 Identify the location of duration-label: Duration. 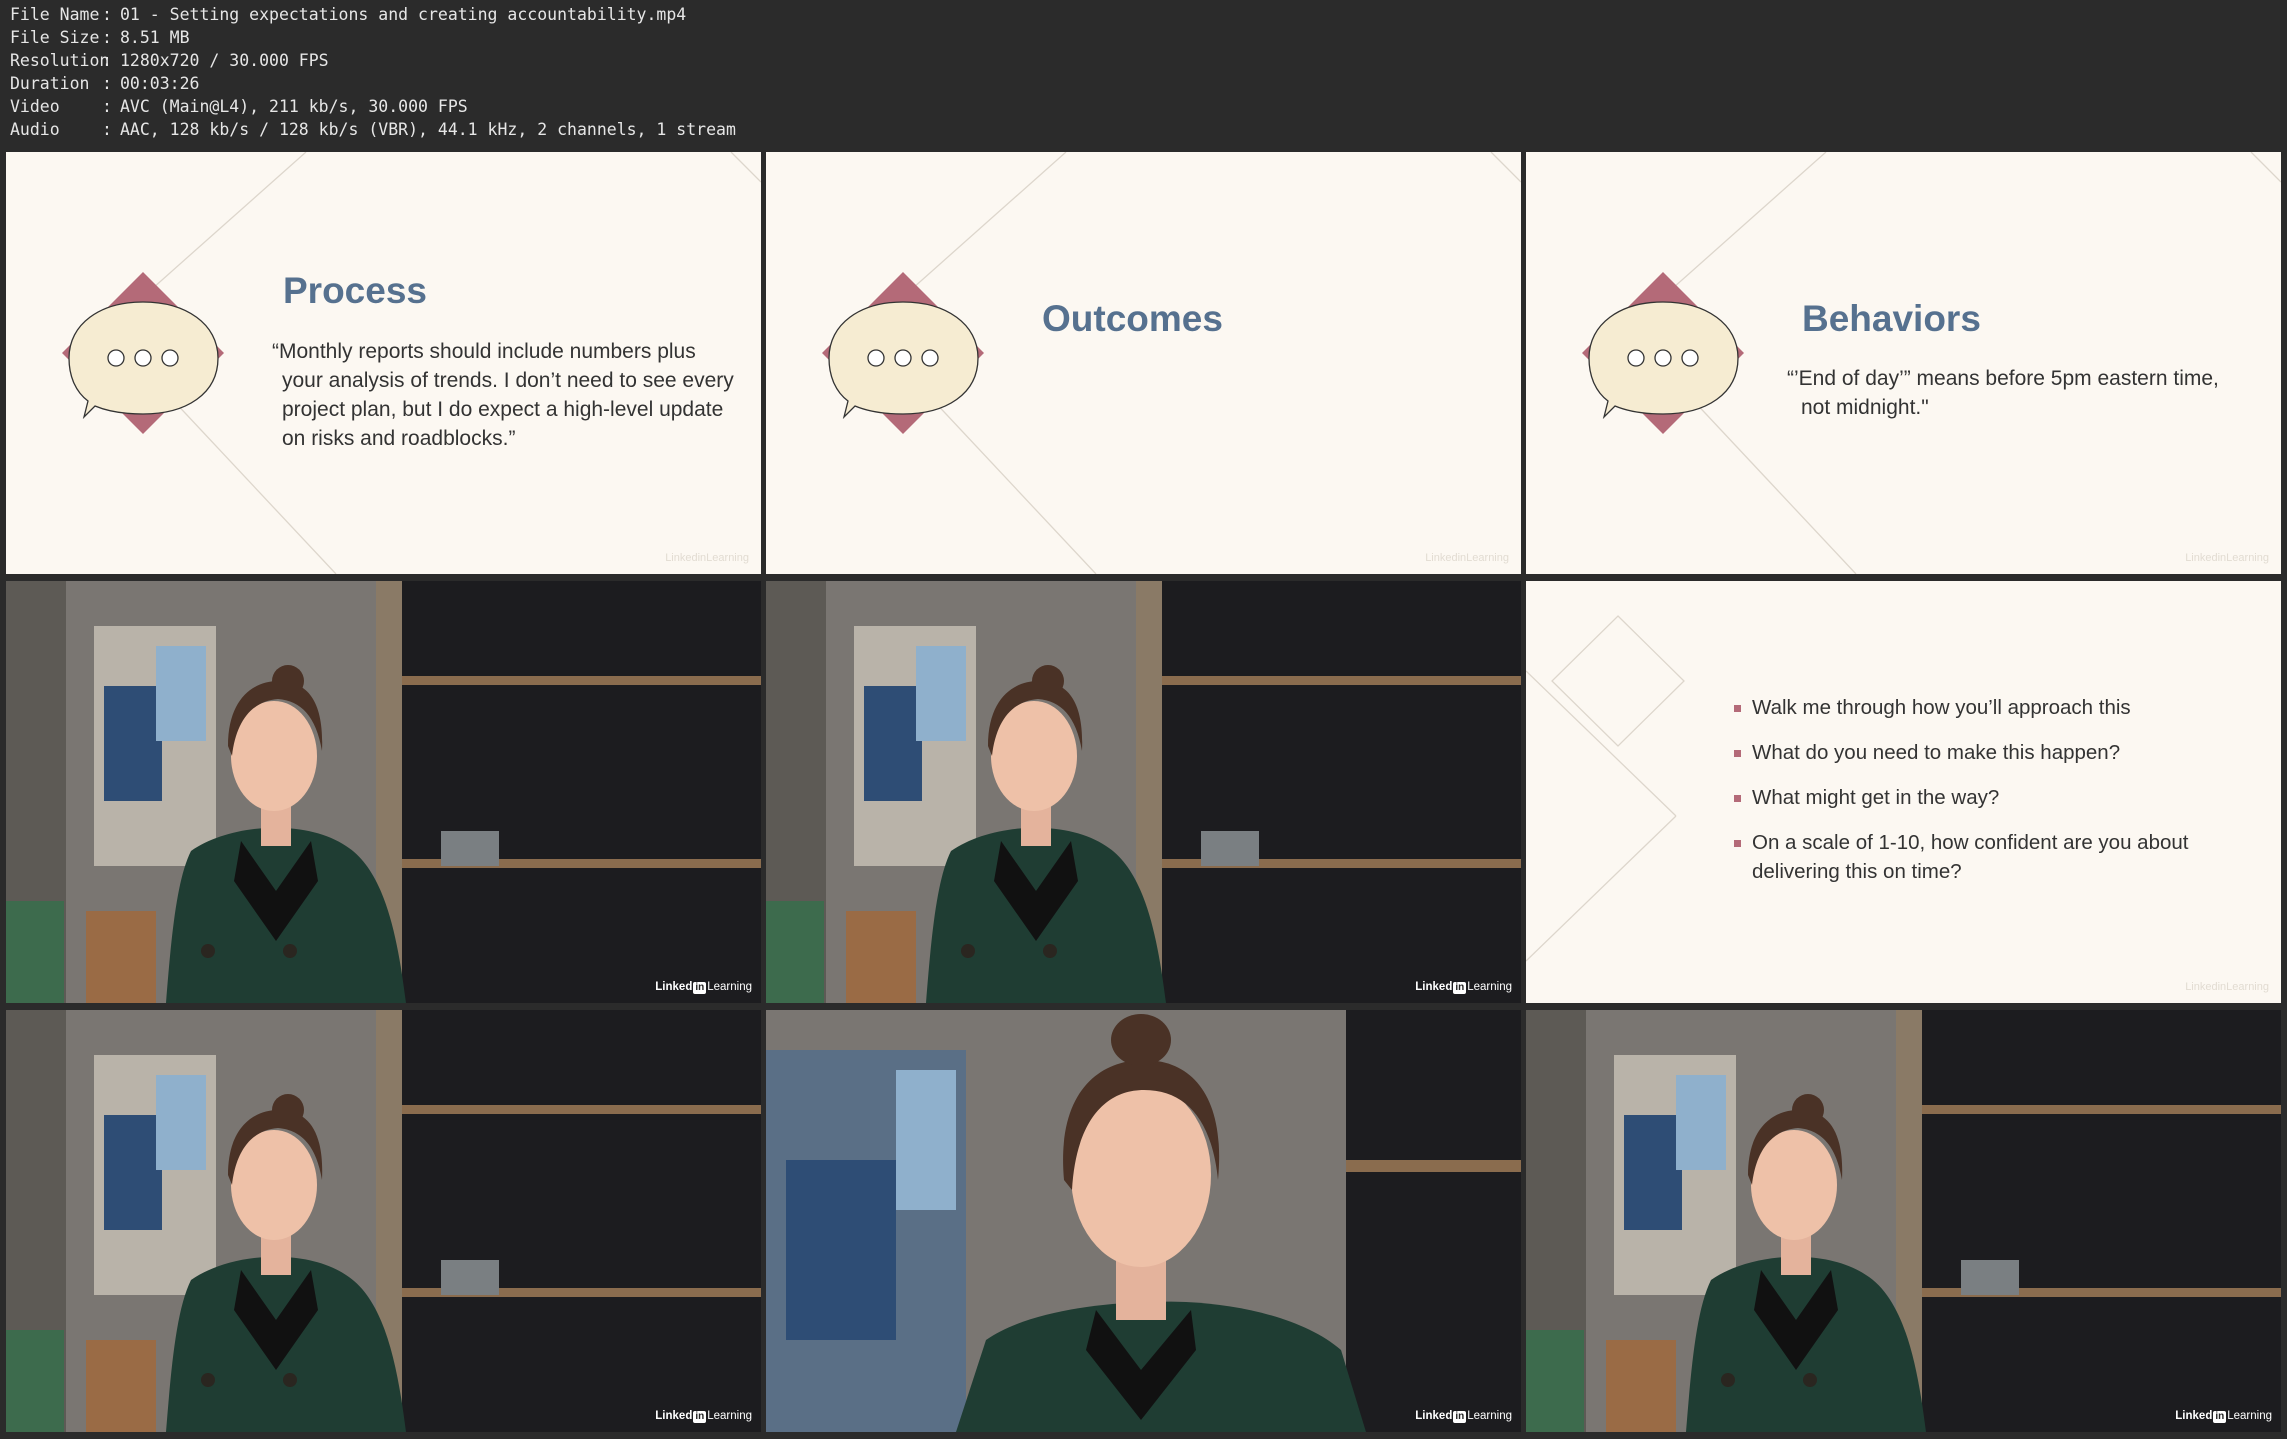
(50, 83).